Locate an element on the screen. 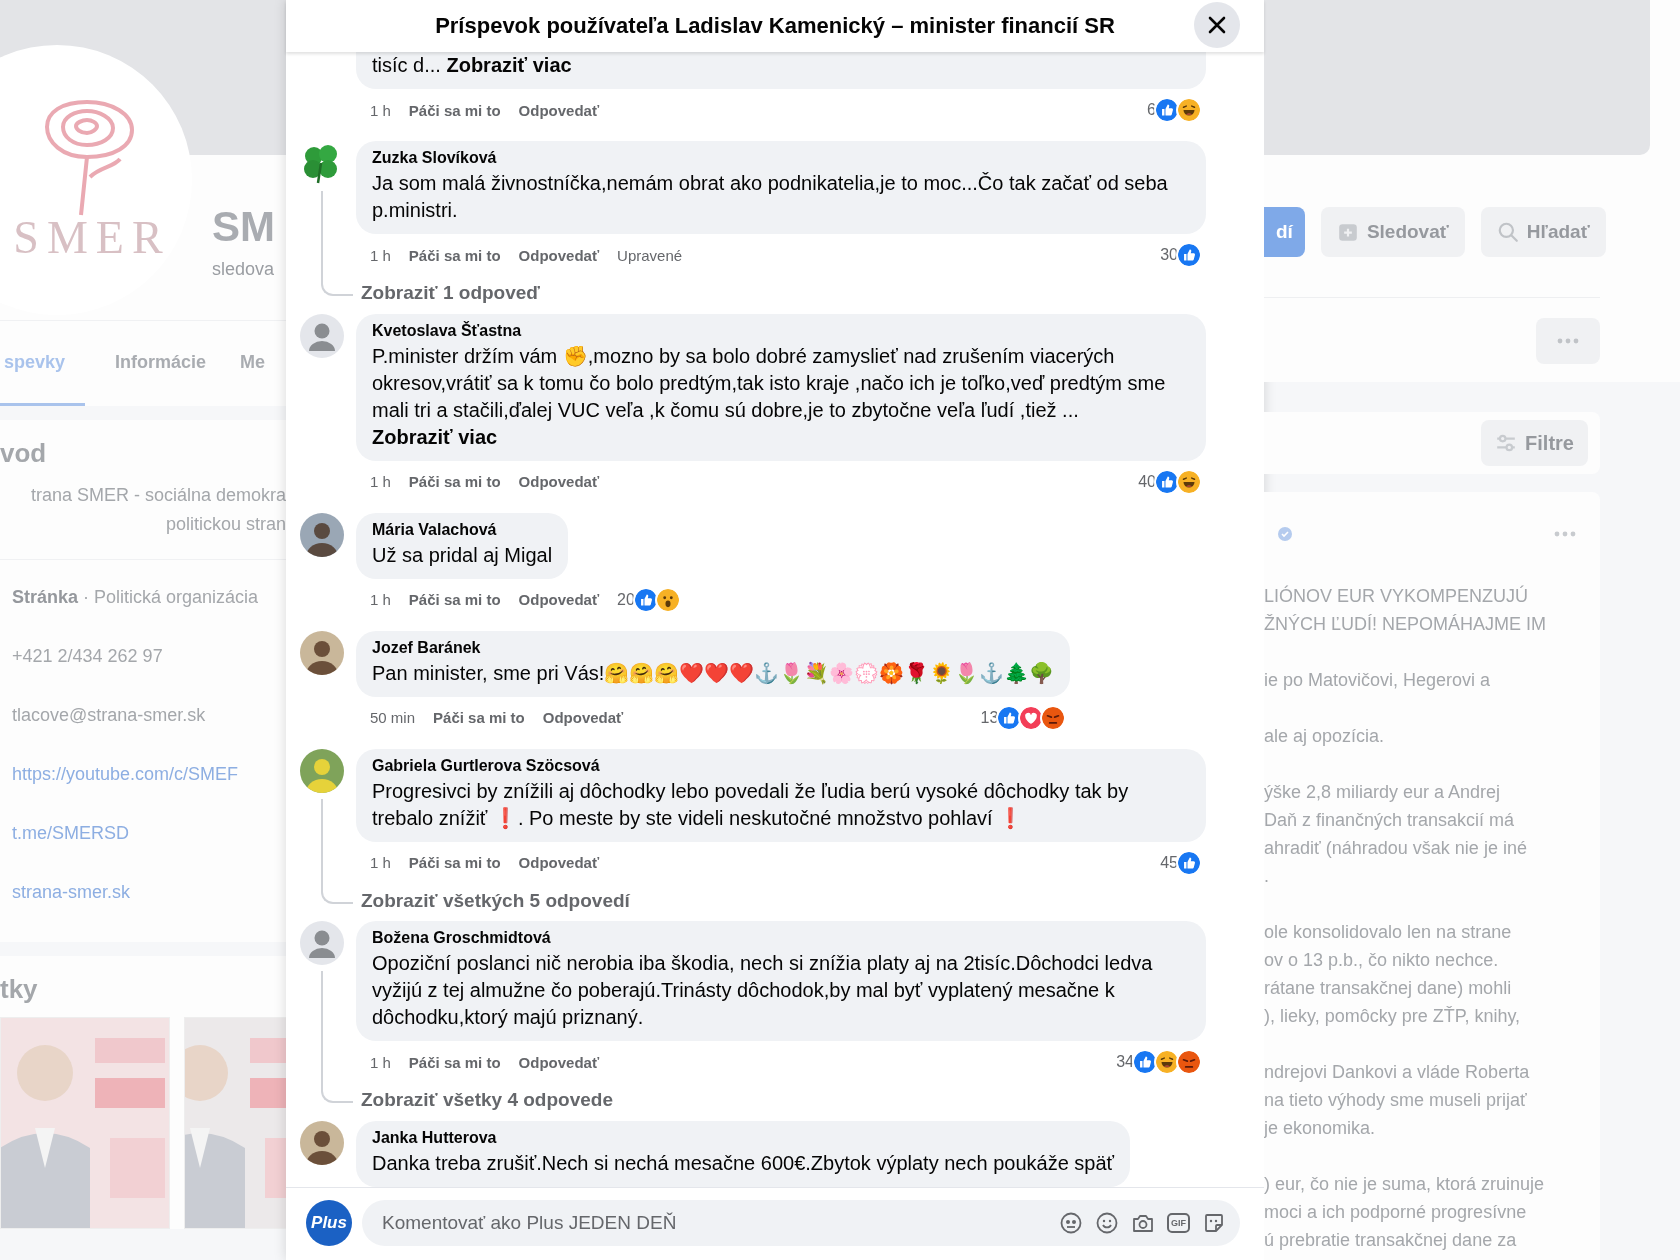  reaction-count: 20 is located at coordinates (626, 599).